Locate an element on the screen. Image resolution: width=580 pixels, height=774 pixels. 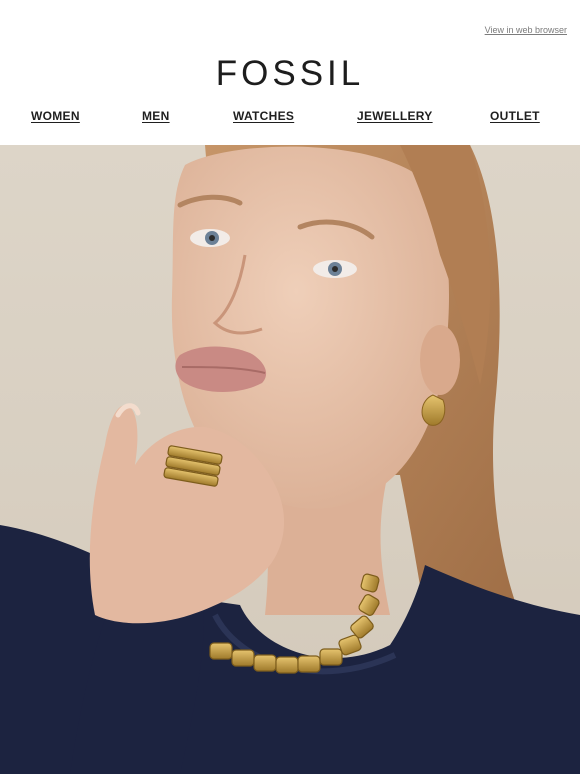
nav-item-jewellery: JEWELLERY is located at coordinates (395, 116).